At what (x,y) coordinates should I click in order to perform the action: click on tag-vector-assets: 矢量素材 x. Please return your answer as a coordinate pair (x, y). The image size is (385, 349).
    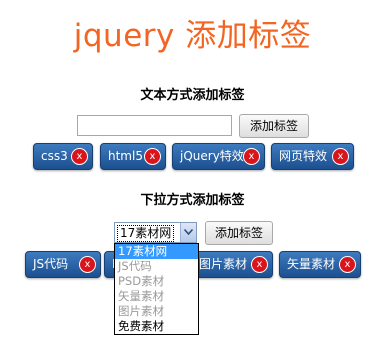
    Looking at the image, I should click on (320, 264).